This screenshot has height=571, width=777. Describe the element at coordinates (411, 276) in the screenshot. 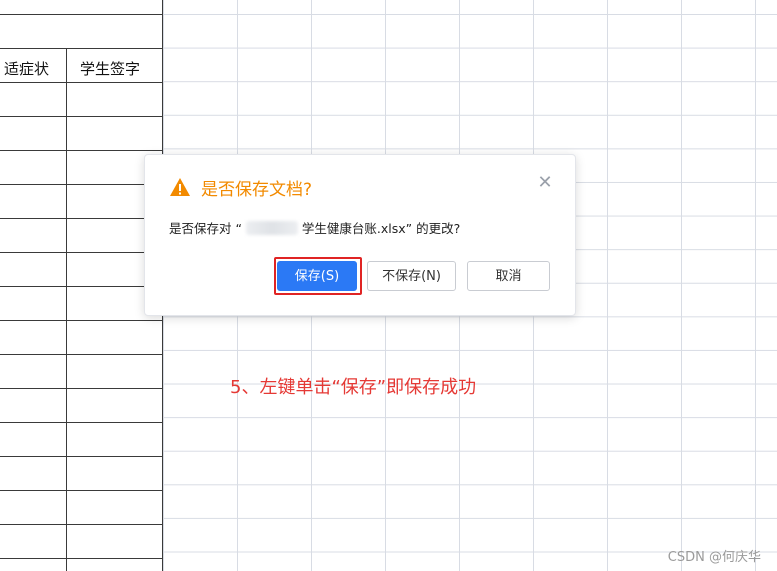

I see `dont-save-button: 不保存(N)` at that location.